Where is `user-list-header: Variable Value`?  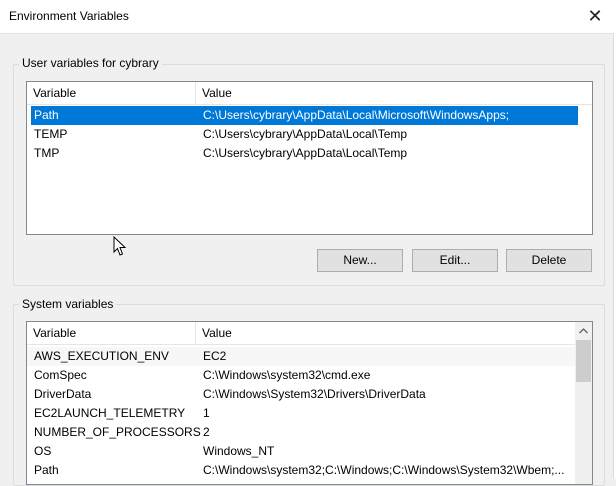 user-list-header: Variable Value is located at coordinates (309, 93).